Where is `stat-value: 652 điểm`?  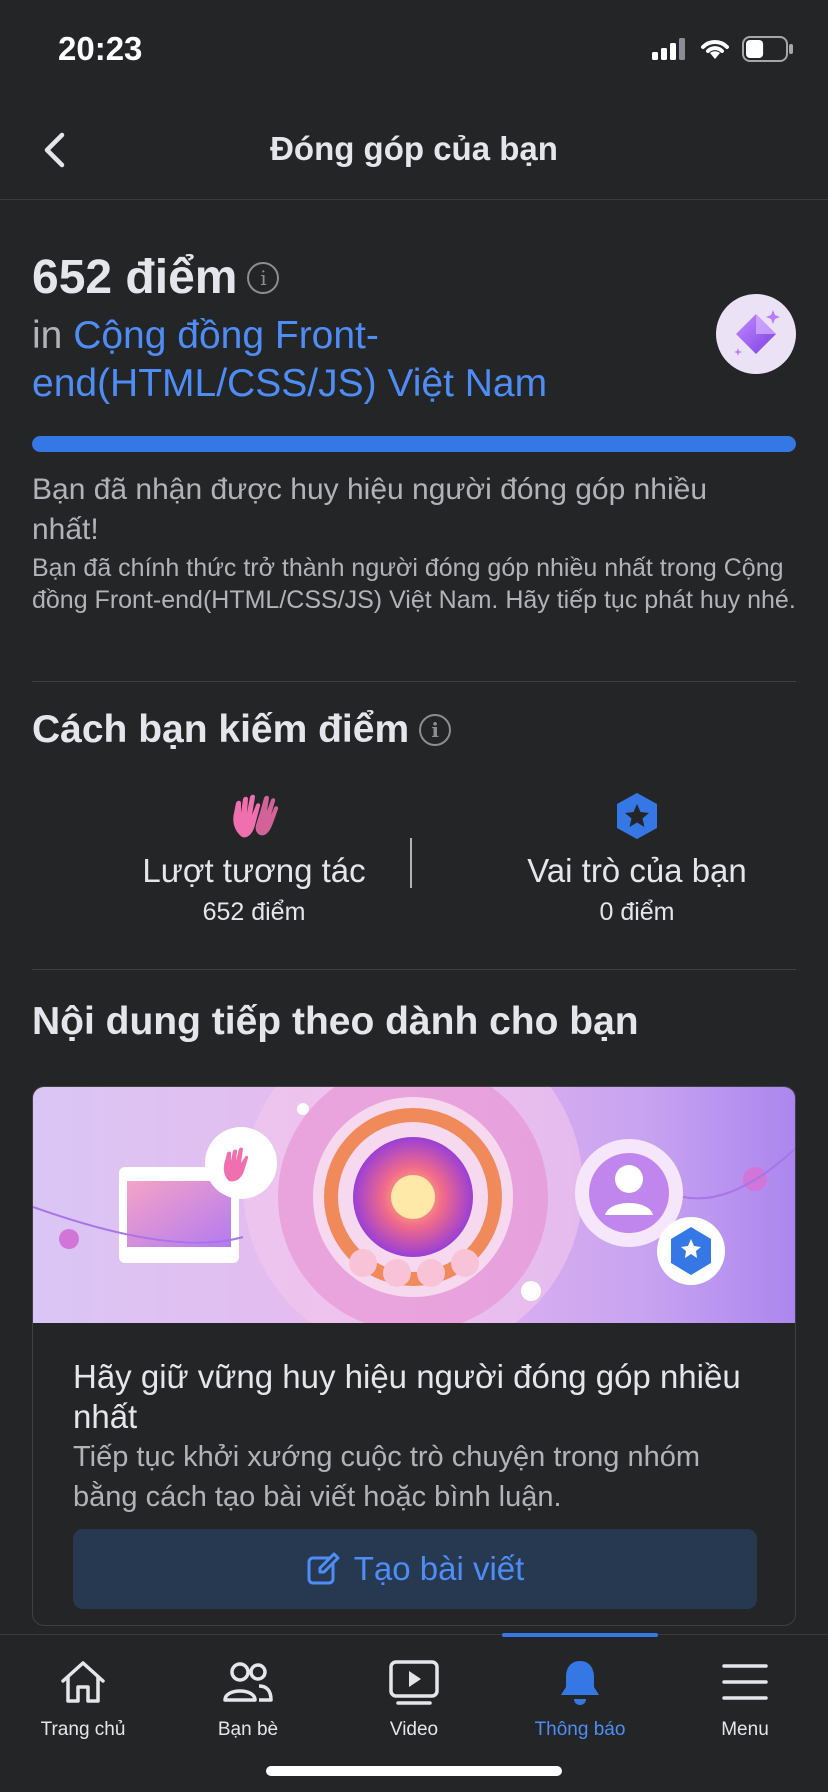
stat-value: 652 điểm is located at coordinates (254, 912).